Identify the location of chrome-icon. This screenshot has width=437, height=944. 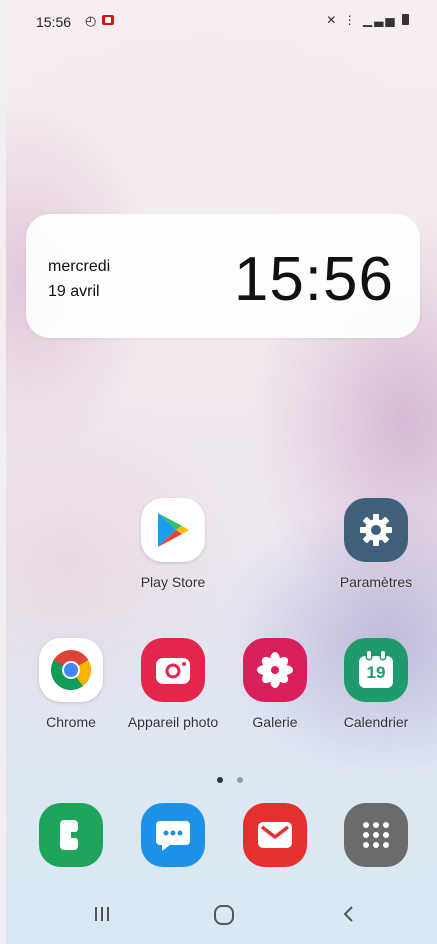
(71, 670).